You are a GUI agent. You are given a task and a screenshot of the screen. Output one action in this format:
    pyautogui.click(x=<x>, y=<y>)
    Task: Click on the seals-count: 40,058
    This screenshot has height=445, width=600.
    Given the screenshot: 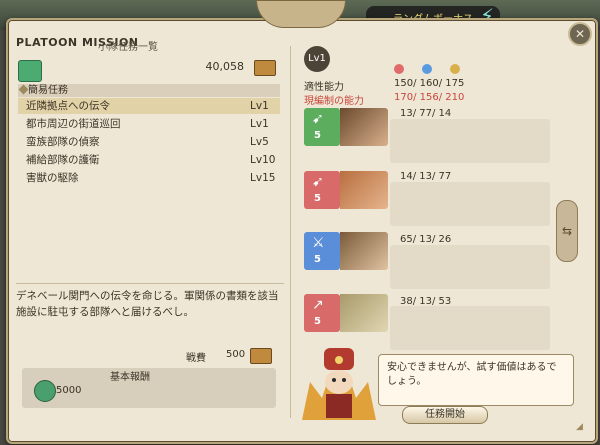 What is the action you would take?
    pyautogui.click(x=225, y=66)
    